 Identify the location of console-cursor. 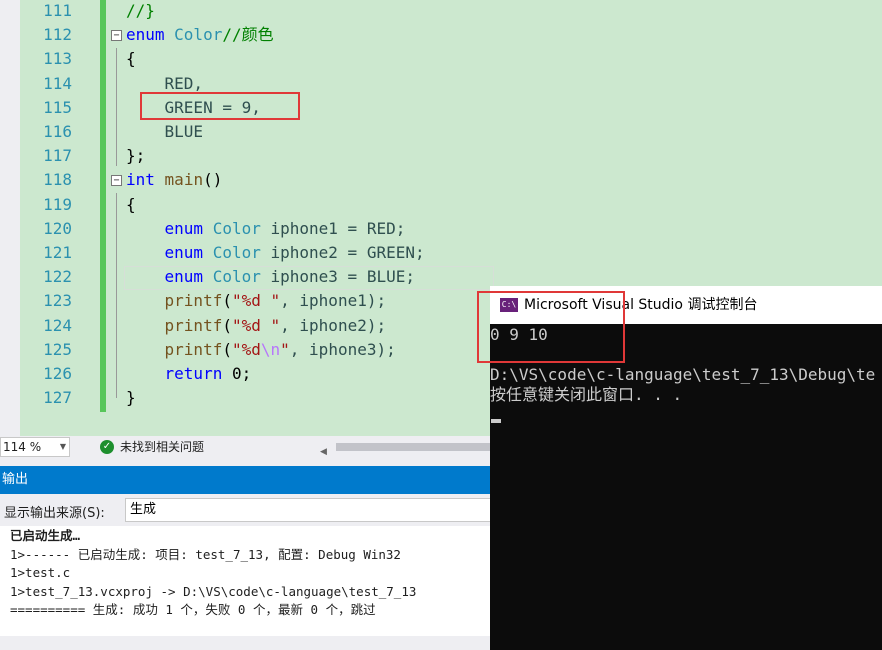
(496, 421).